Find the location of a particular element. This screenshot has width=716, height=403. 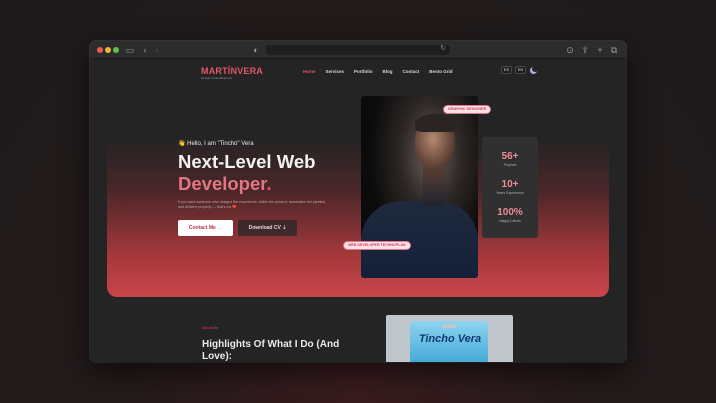

nav-item-home: Home is located at coordinates (309, 71).